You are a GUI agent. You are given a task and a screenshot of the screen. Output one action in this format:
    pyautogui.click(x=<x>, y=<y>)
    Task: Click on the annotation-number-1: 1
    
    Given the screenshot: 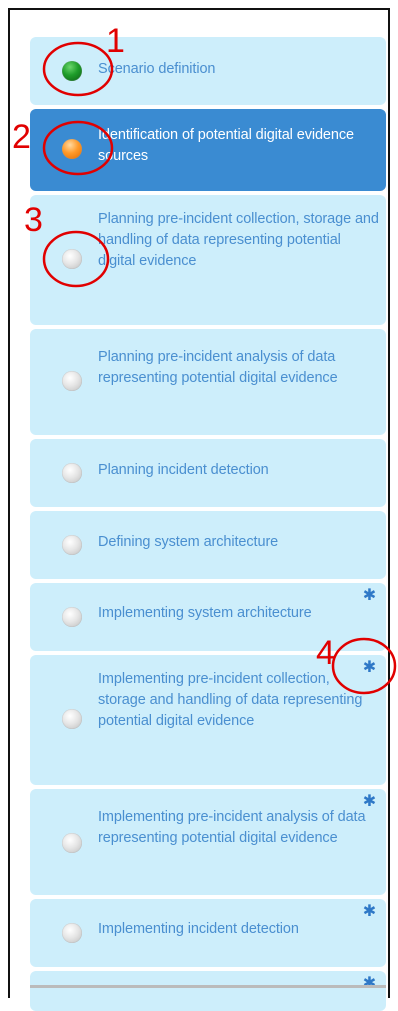 What is the action you would take?
    pyautogui.click(x=115, y=41)
    